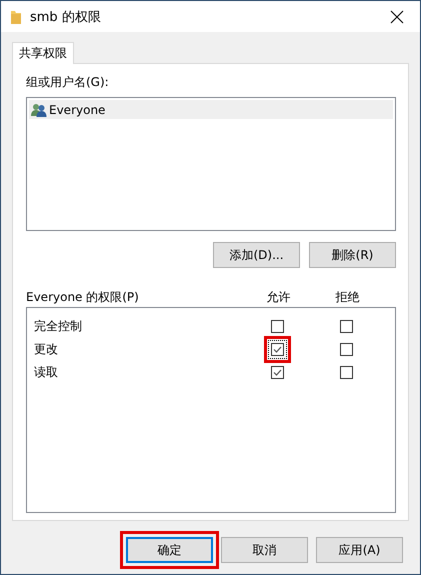 The image size is (421, 575). Describe the element at coordinates (66, 17) in the screenshot. I see `window-title: smb 的权限` at that location.